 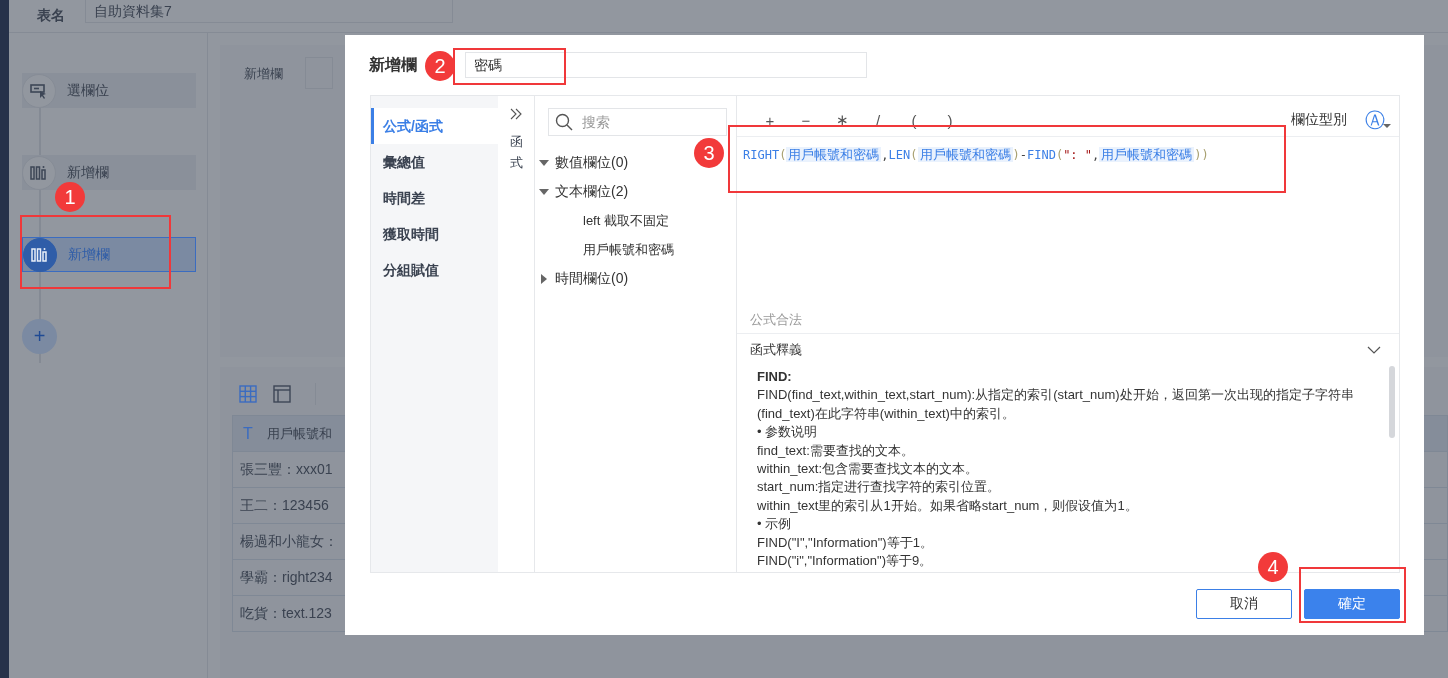 I want to click on formula-status: 公式合法, so click(x=1068, y=320).